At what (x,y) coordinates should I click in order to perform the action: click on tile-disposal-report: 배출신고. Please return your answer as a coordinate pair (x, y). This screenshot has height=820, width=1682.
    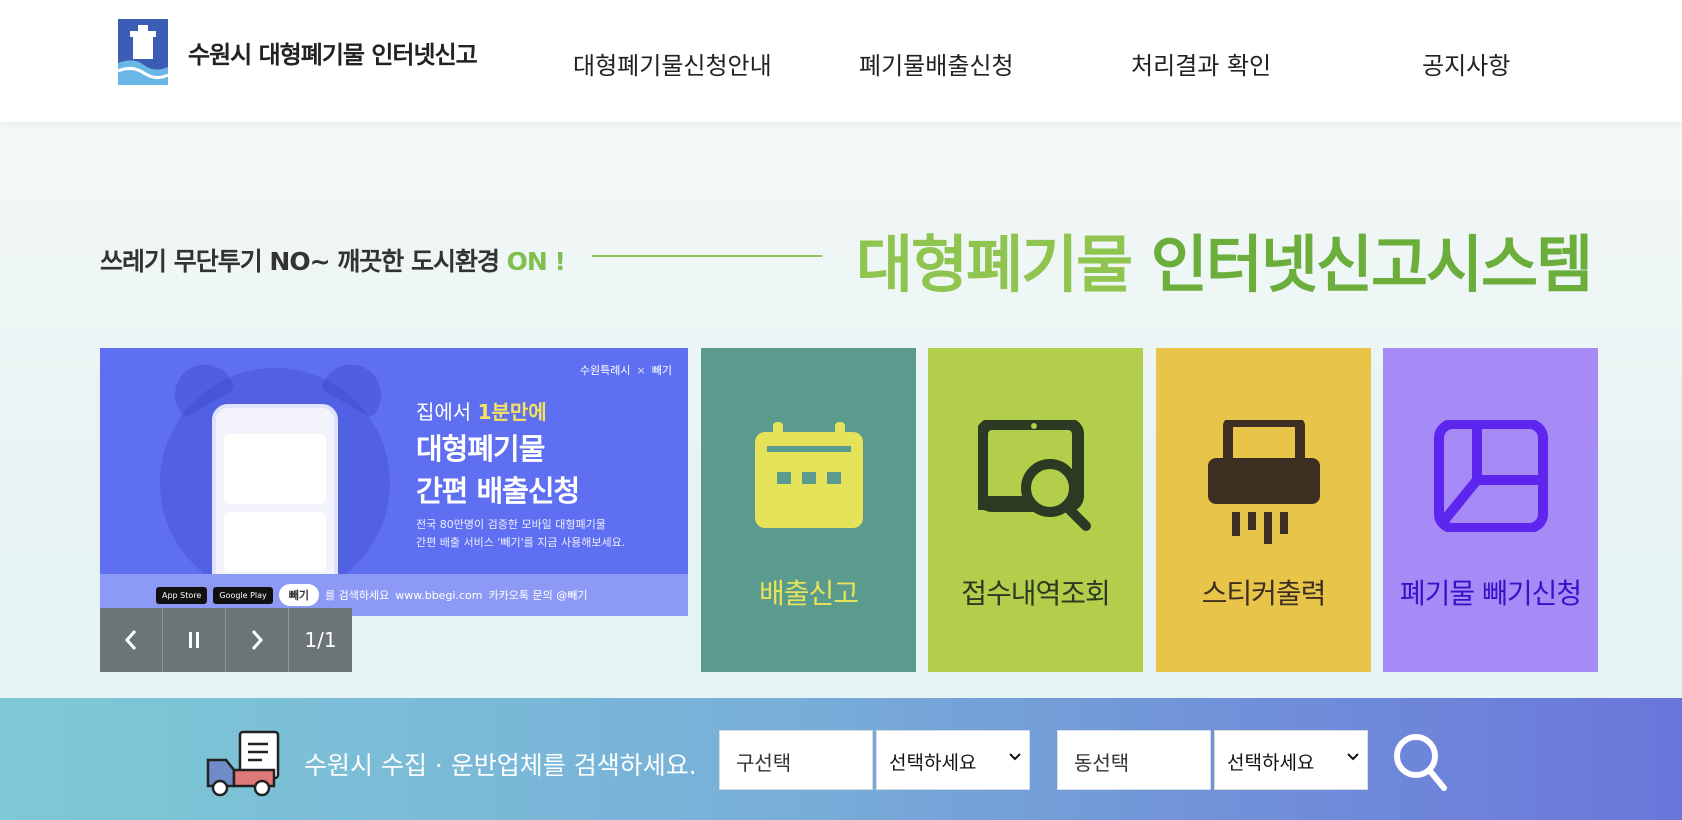
    Looking at the image, I should click on (808, 510).